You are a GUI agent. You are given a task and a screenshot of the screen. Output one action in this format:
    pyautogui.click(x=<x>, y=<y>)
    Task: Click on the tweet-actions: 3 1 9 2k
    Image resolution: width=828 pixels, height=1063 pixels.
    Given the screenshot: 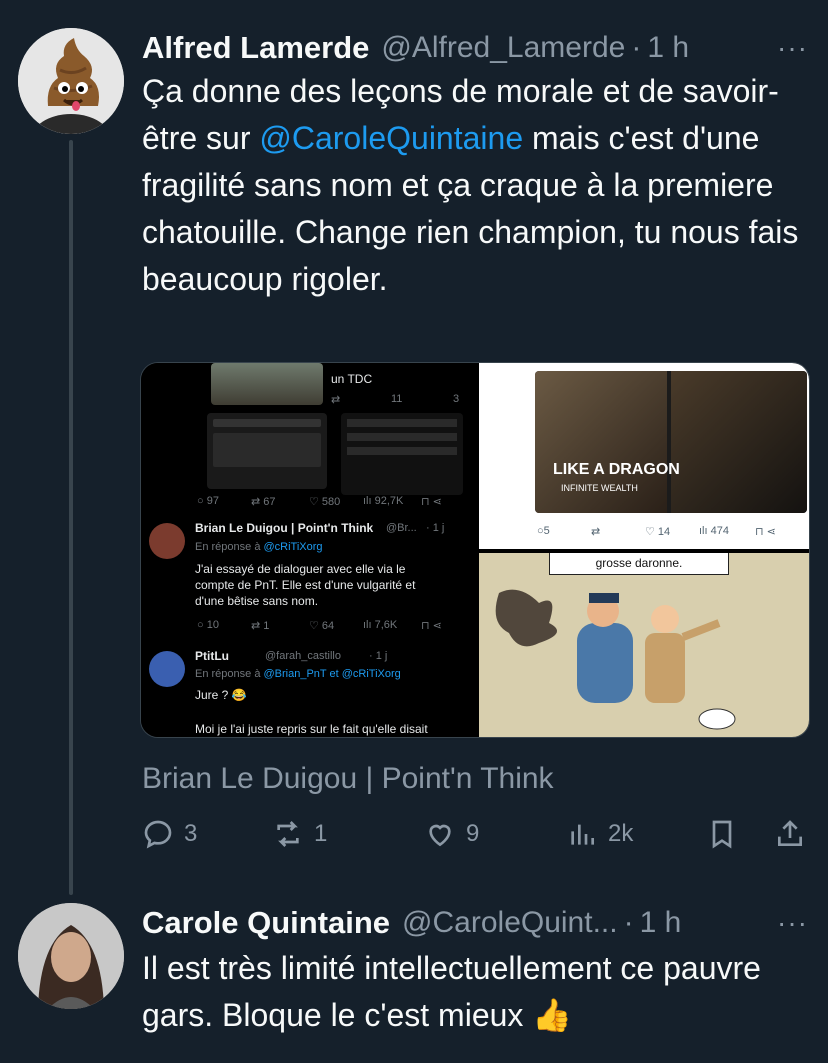 What is the action you would take?
    pyautogui.click(x=477, y=840)
    